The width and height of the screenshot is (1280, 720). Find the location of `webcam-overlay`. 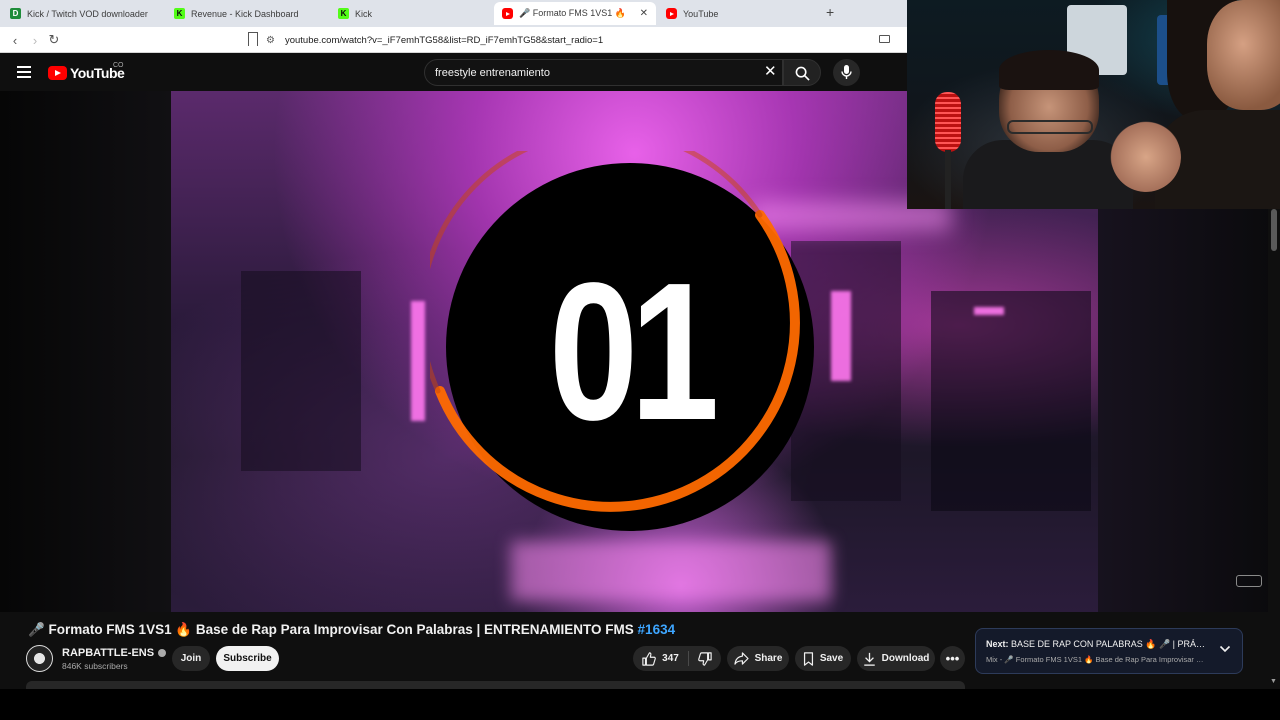

webcam-overlay is located at coordinates (1093, 104).